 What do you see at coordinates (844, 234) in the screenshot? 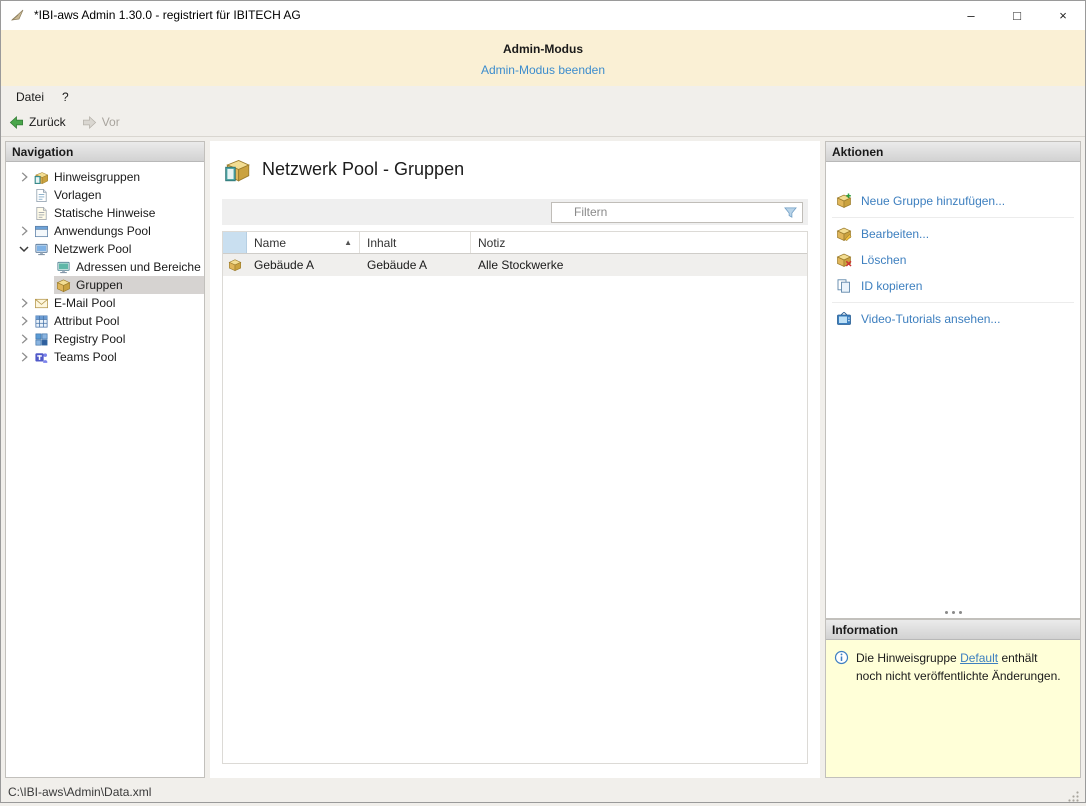
I see `edit-group-icon` at bounding box center [844, 234].